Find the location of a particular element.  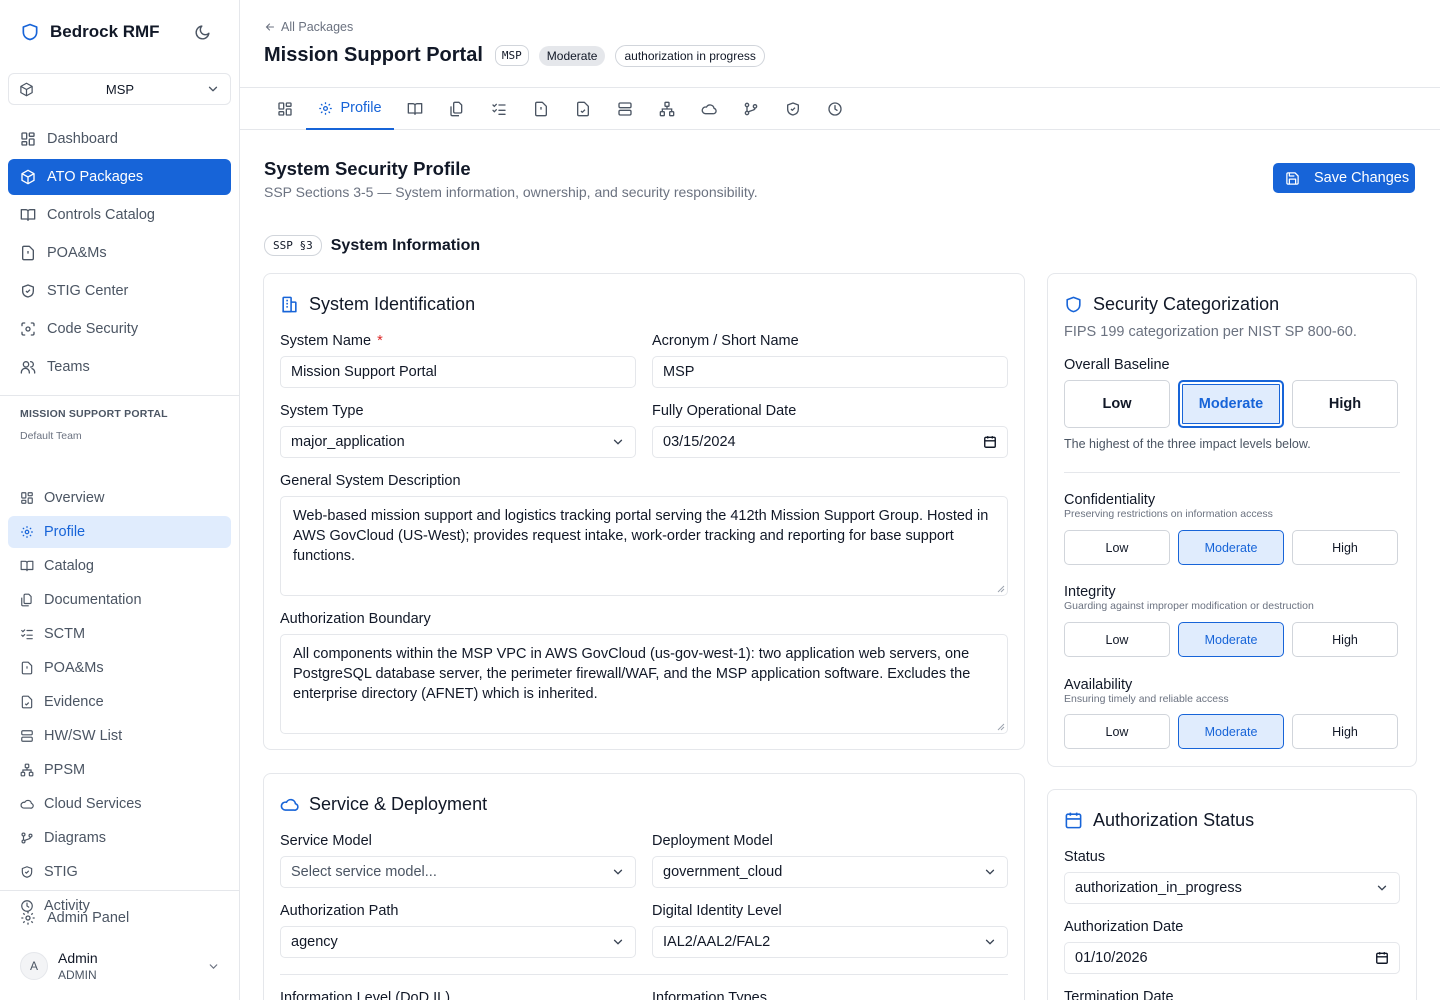

sidebar-item-sctm: SCTM is located at coordinates (119, 634).